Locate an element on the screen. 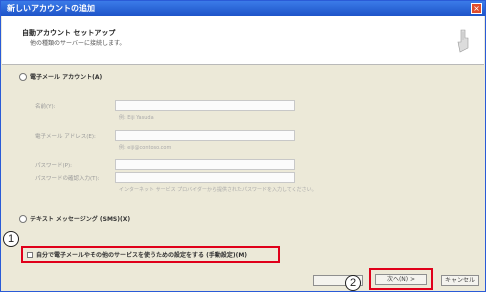 The height and width of the screenshot is (292, 486). password-confirm-input is located at coordinates (205, 177).